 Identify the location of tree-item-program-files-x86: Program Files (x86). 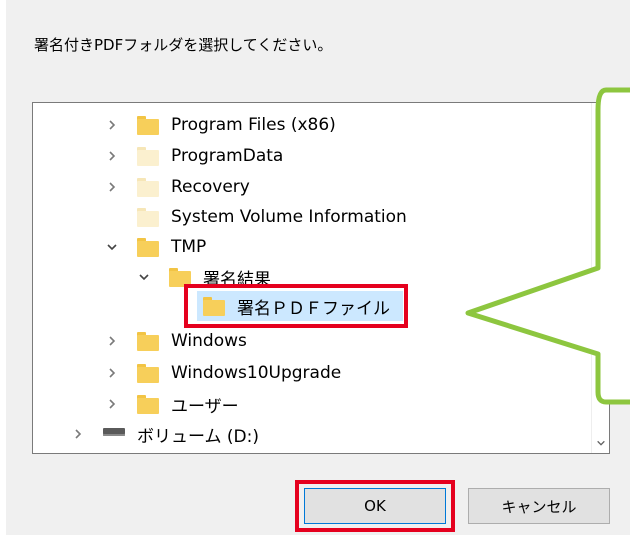
(312, 125).